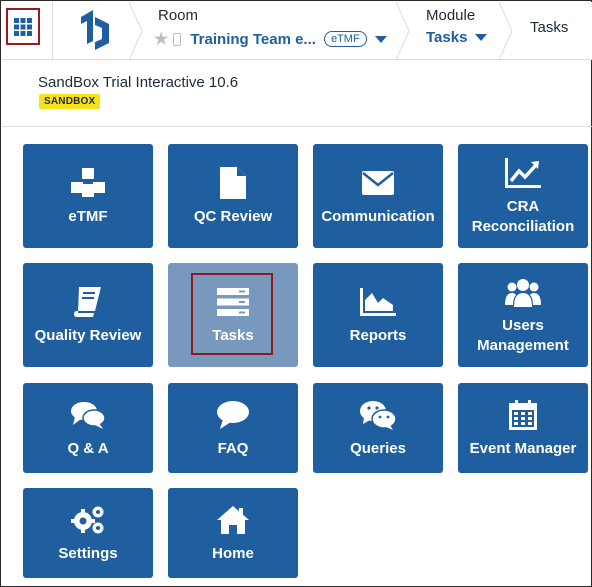  What do you see at coordinates (232, 314) in the screenshot?
I see `selection-highlight` at bounding box center [232, 314].